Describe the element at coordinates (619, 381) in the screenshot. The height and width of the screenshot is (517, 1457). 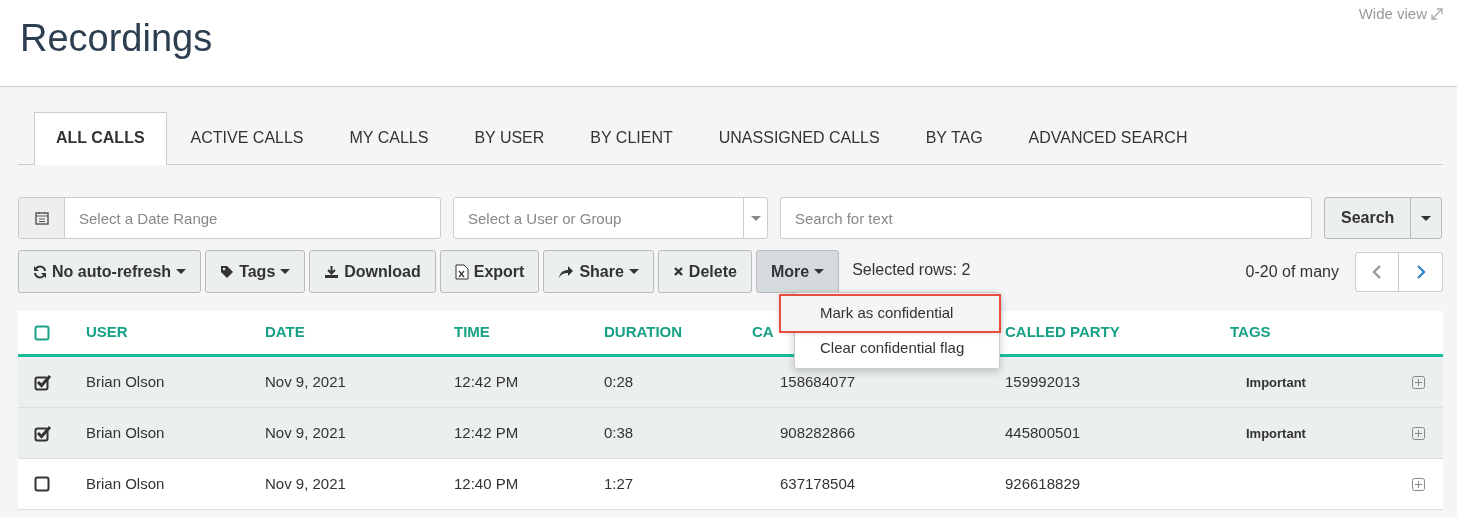
I see `table-cell: 0:28` at that location.